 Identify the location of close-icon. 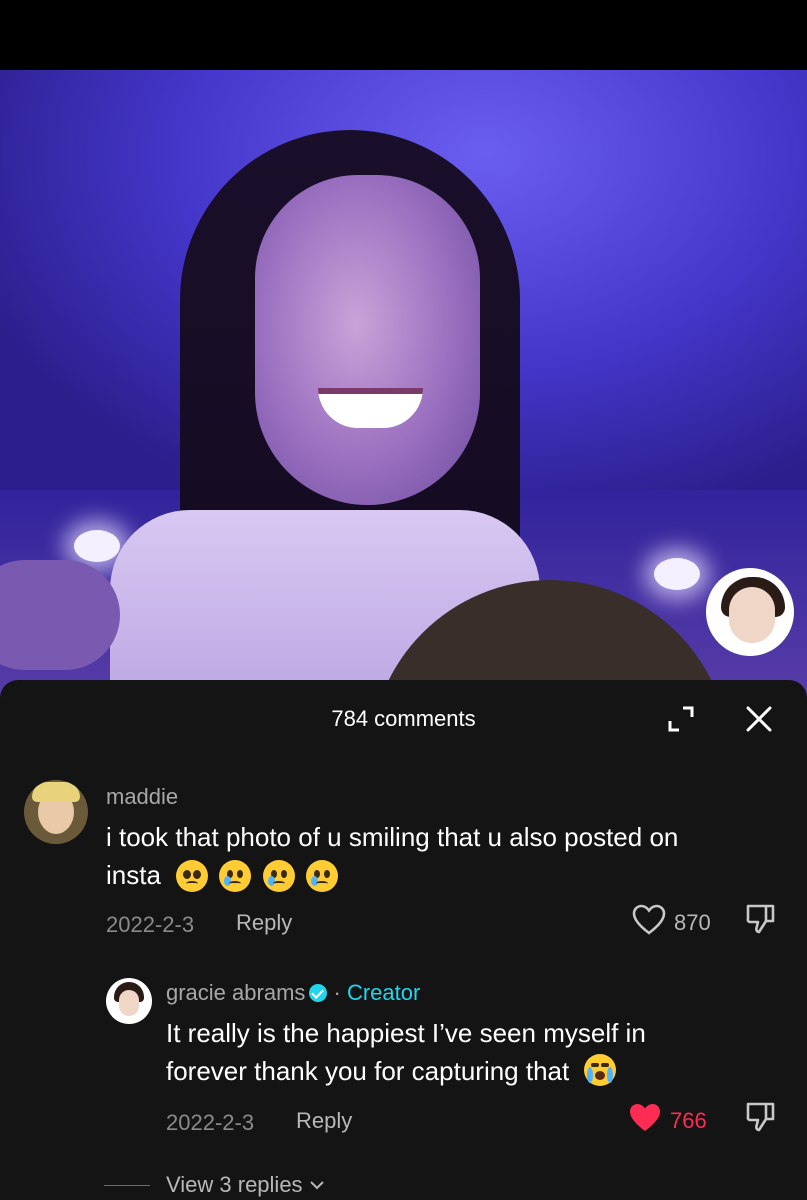
(759, 719).